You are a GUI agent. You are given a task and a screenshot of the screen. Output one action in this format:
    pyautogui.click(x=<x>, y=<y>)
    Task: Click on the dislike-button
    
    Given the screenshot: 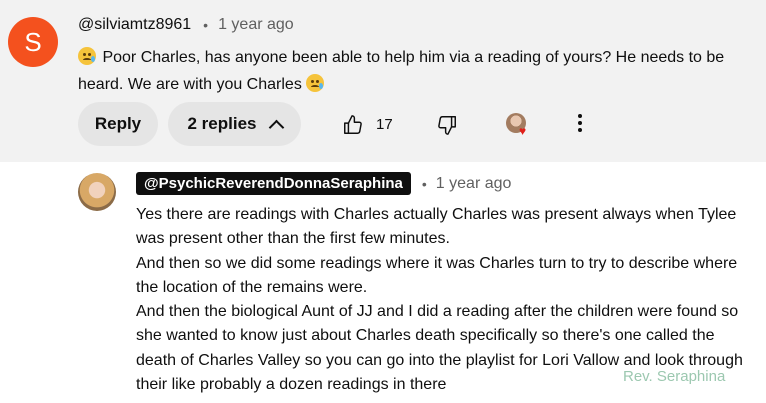 What is the action you would take?
    pyautogui.click(x=447, y=125)
    